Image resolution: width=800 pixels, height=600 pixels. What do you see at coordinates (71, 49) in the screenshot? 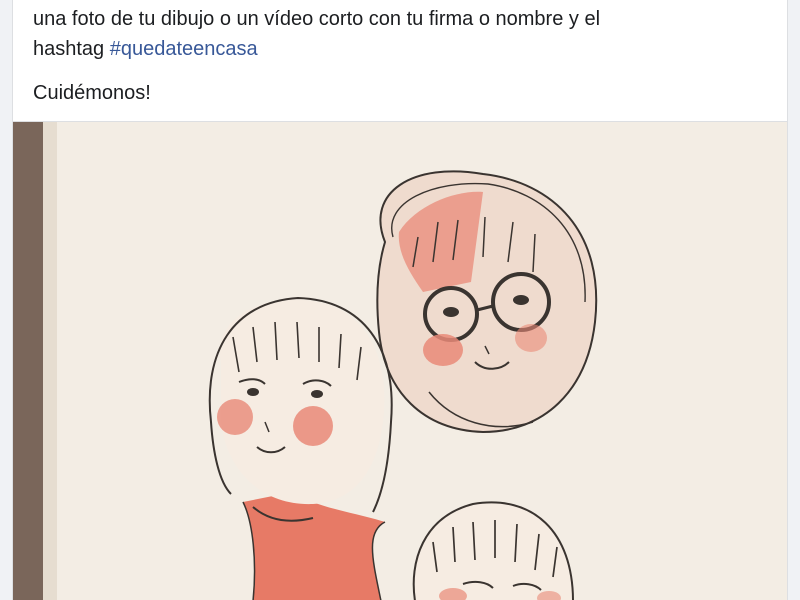
I see `post-text-line2-prefix: hashtag` at bounding box center [71, 49].